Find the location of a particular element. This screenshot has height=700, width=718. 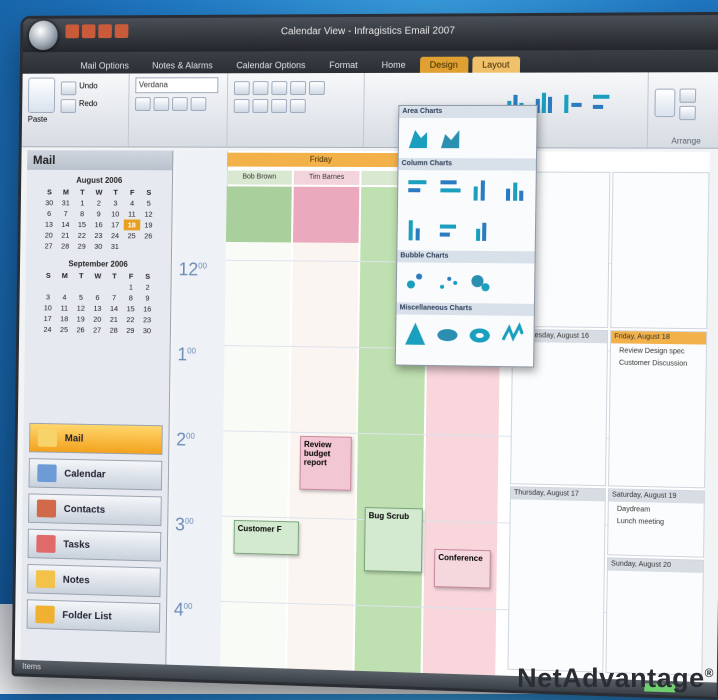

calendar-day: 26 is located at coordinates (80, 329).